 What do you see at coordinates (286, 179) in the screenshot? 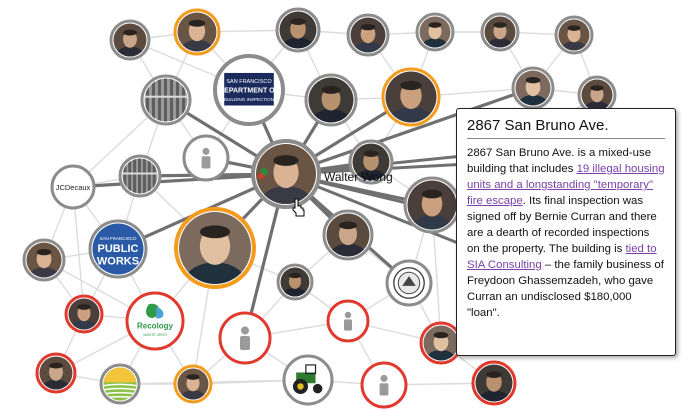
I see `walter-wong-node` at bounding box center [286, 179].